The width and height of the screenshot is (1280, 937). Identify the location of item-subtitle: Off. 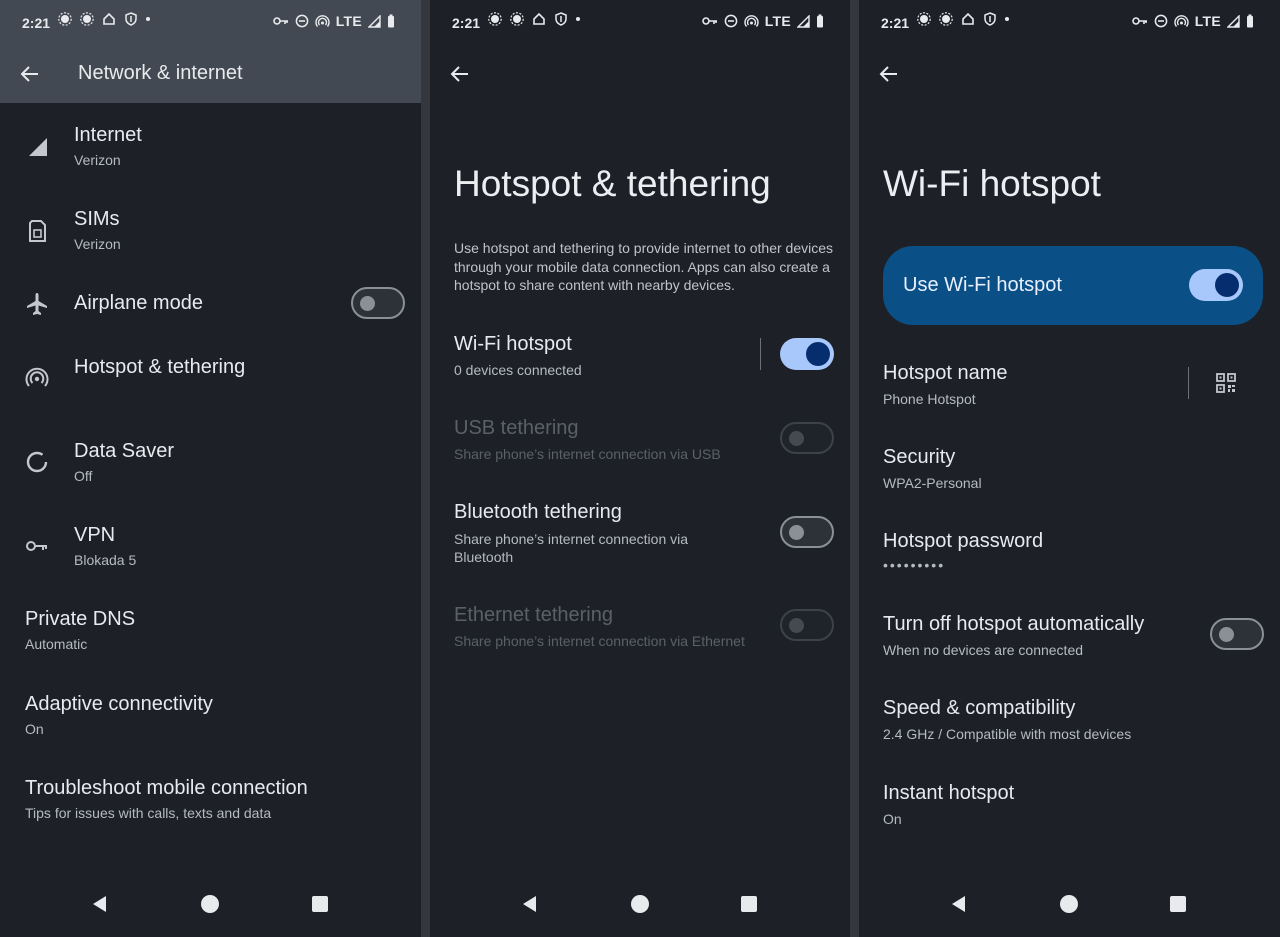
(83, 476).